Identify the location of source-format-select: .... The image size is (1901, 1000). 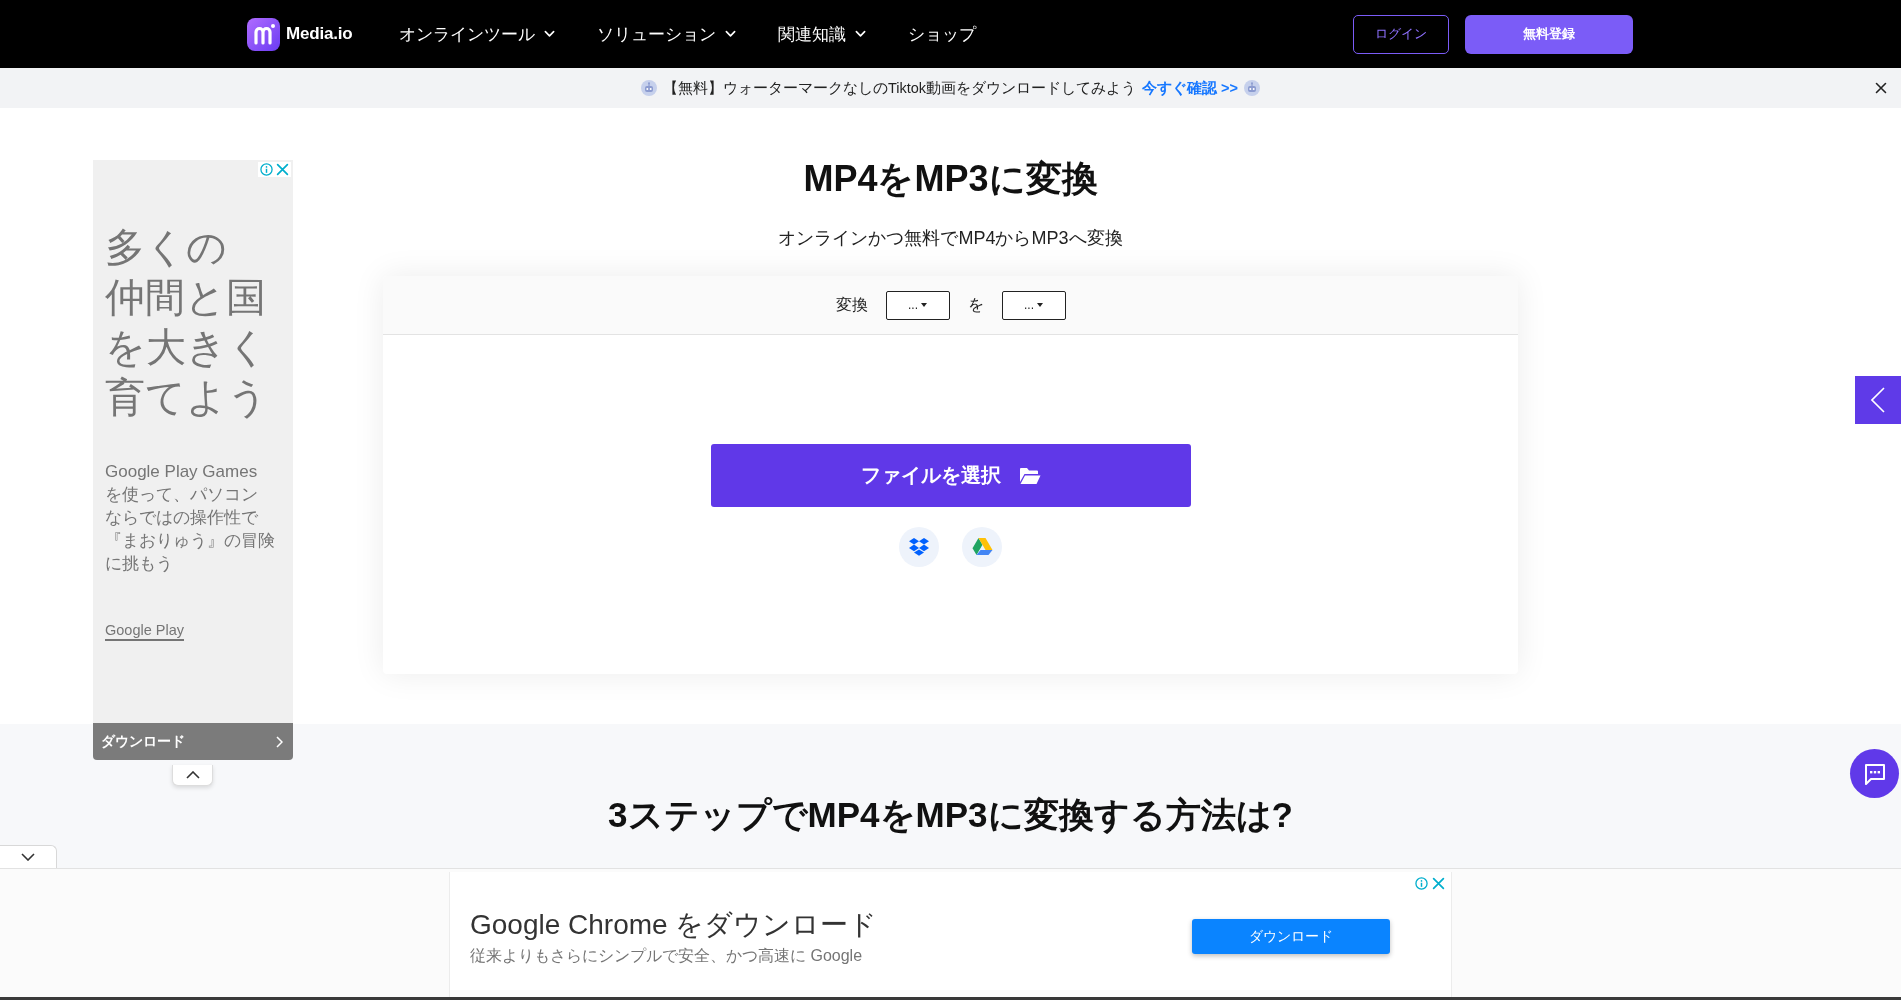
(917, 305).